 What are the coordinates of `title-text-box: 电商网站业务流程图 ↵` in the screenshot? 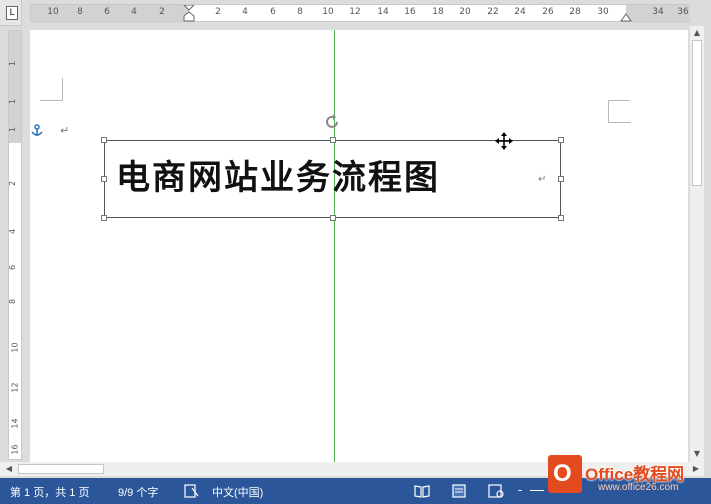 It's located at (332, 179).